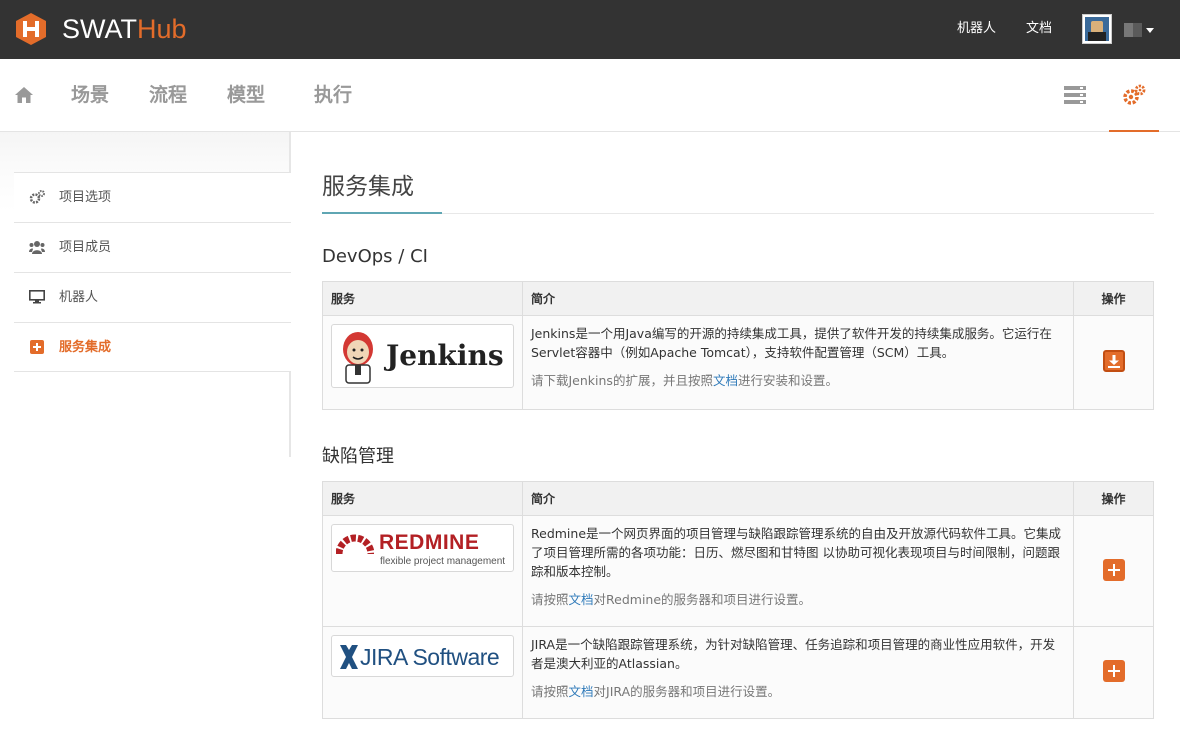 Image resolution: width=1180 pixels, height=732 pixels. I want to click on top-link-docs: 文档, so click(1039, 29).